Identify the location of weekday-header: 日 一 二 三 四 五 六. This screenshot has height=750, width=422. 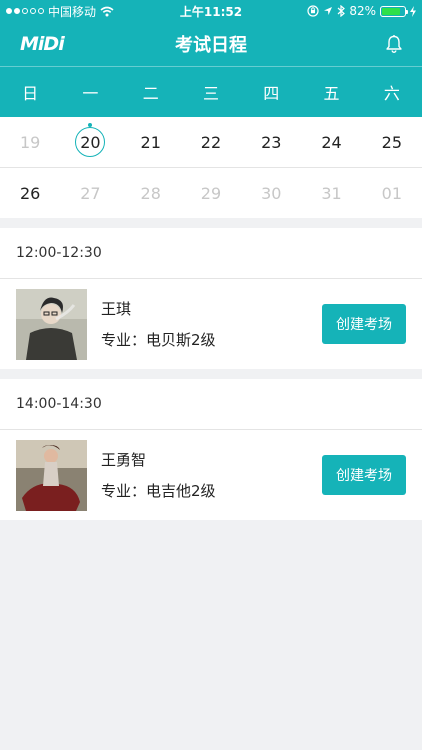
(211, 91).